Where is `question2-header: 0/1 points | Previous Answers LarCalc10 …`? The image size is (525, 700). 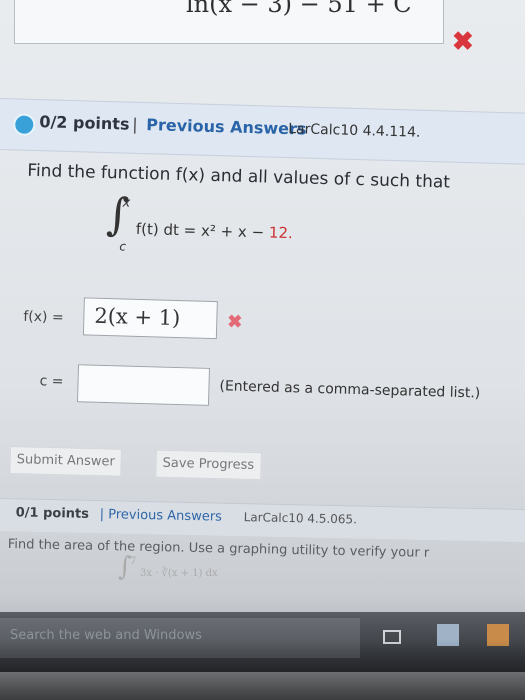 question2-header: 0/1 points | Previous Answers LarCalc10 … is located at coordinates (262, 520).